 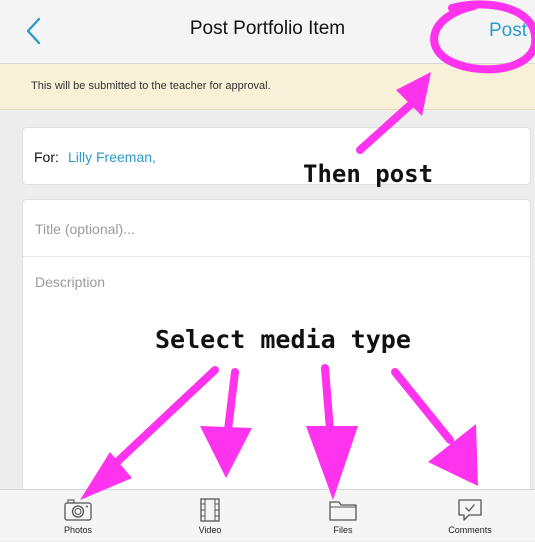 I want to click on tab-files-label: Files, so click(x=343, y=530).